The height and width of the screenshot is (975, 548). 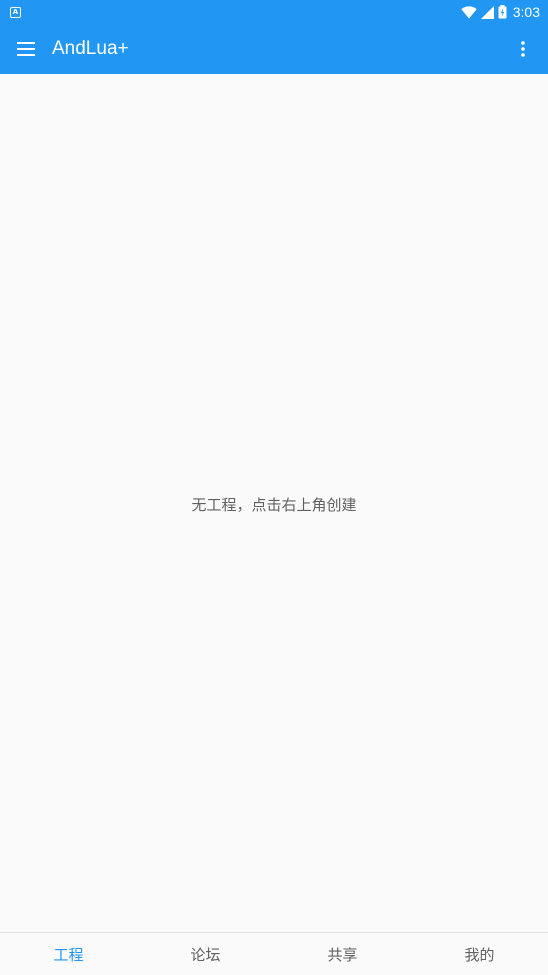 I want to click on app-bar: AndLua+, so click(x=274, y=49).